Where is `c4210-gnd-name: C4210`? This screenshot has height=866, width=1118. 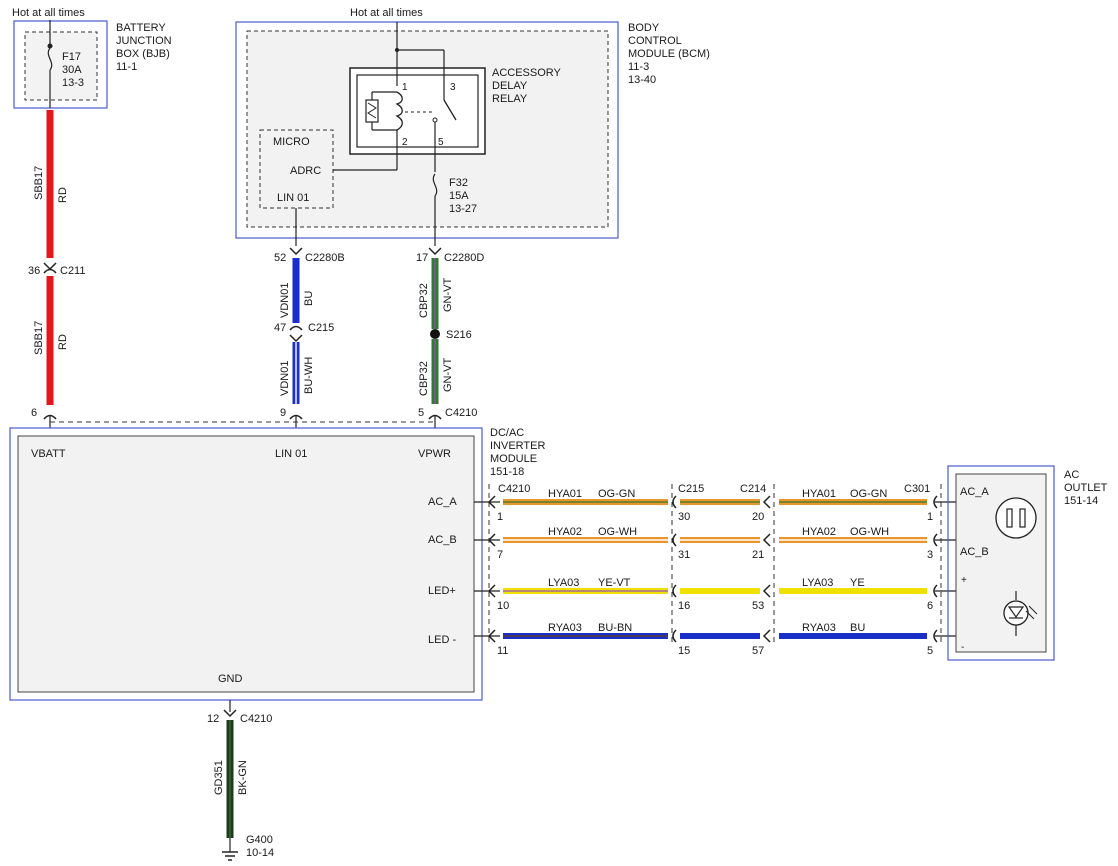 c4210-gnd-name: C4210 is located at coordinates (256, 719).